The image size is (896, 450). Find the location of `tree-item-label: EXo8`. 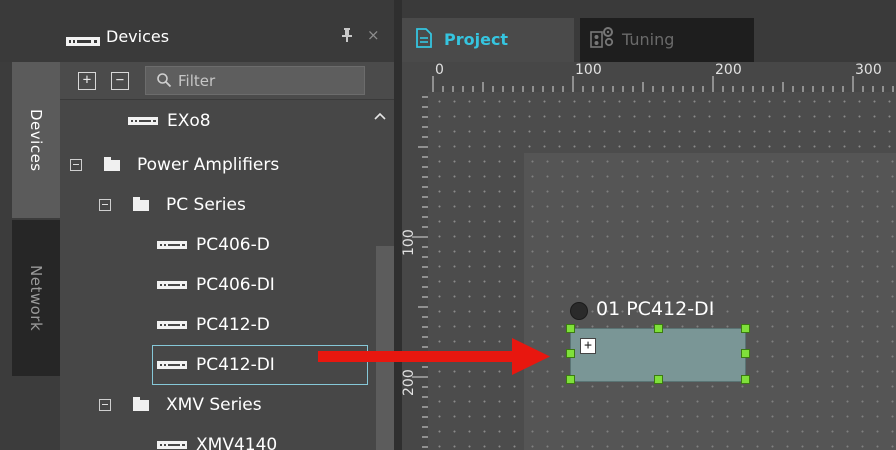

tree-item-label: EXo8 is located at coordinates (189, 121).